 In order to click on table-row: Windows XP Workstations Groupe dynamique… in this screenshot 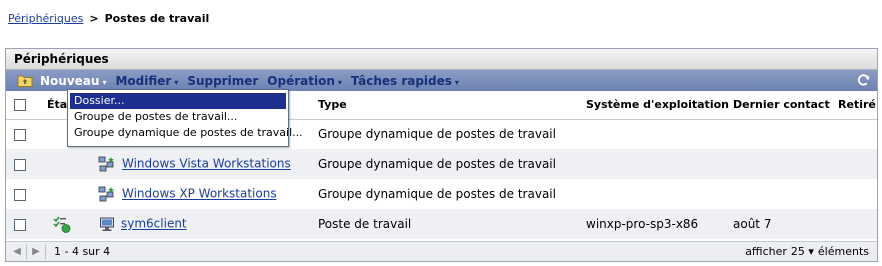, I will do `click(441, 194)`.